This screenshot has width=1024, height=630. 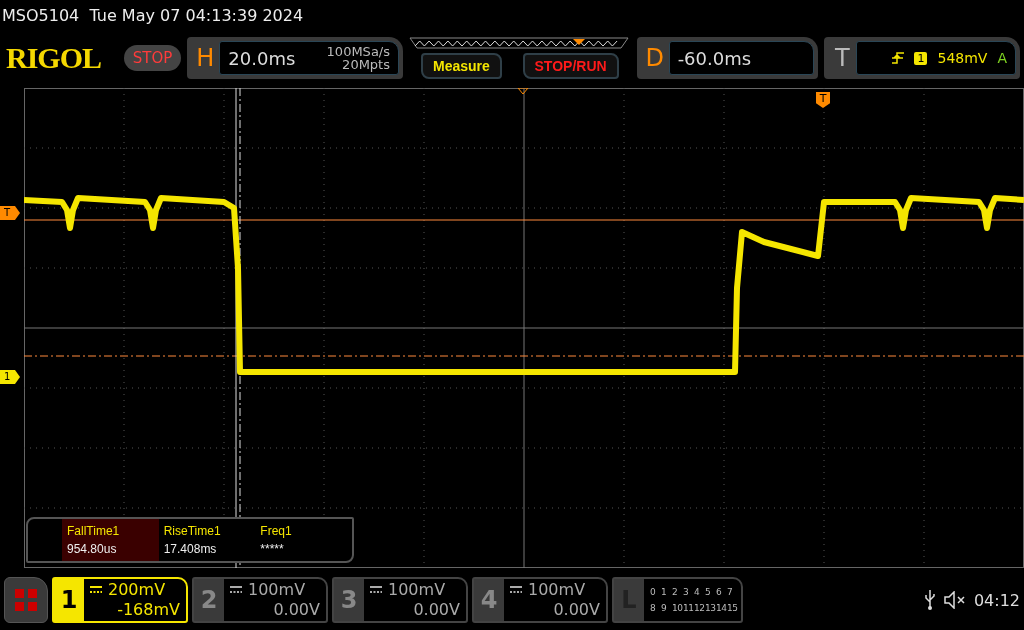 I want to click on measure-button: Measure, so click(x=461, y=66).